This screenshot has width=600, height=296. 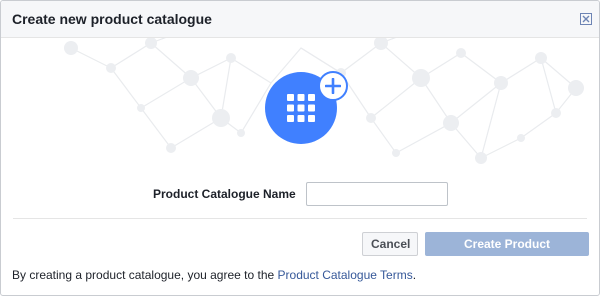 I want to click on catalogue-name-row: Product Catalogue Name, so click(x=300, y=194).